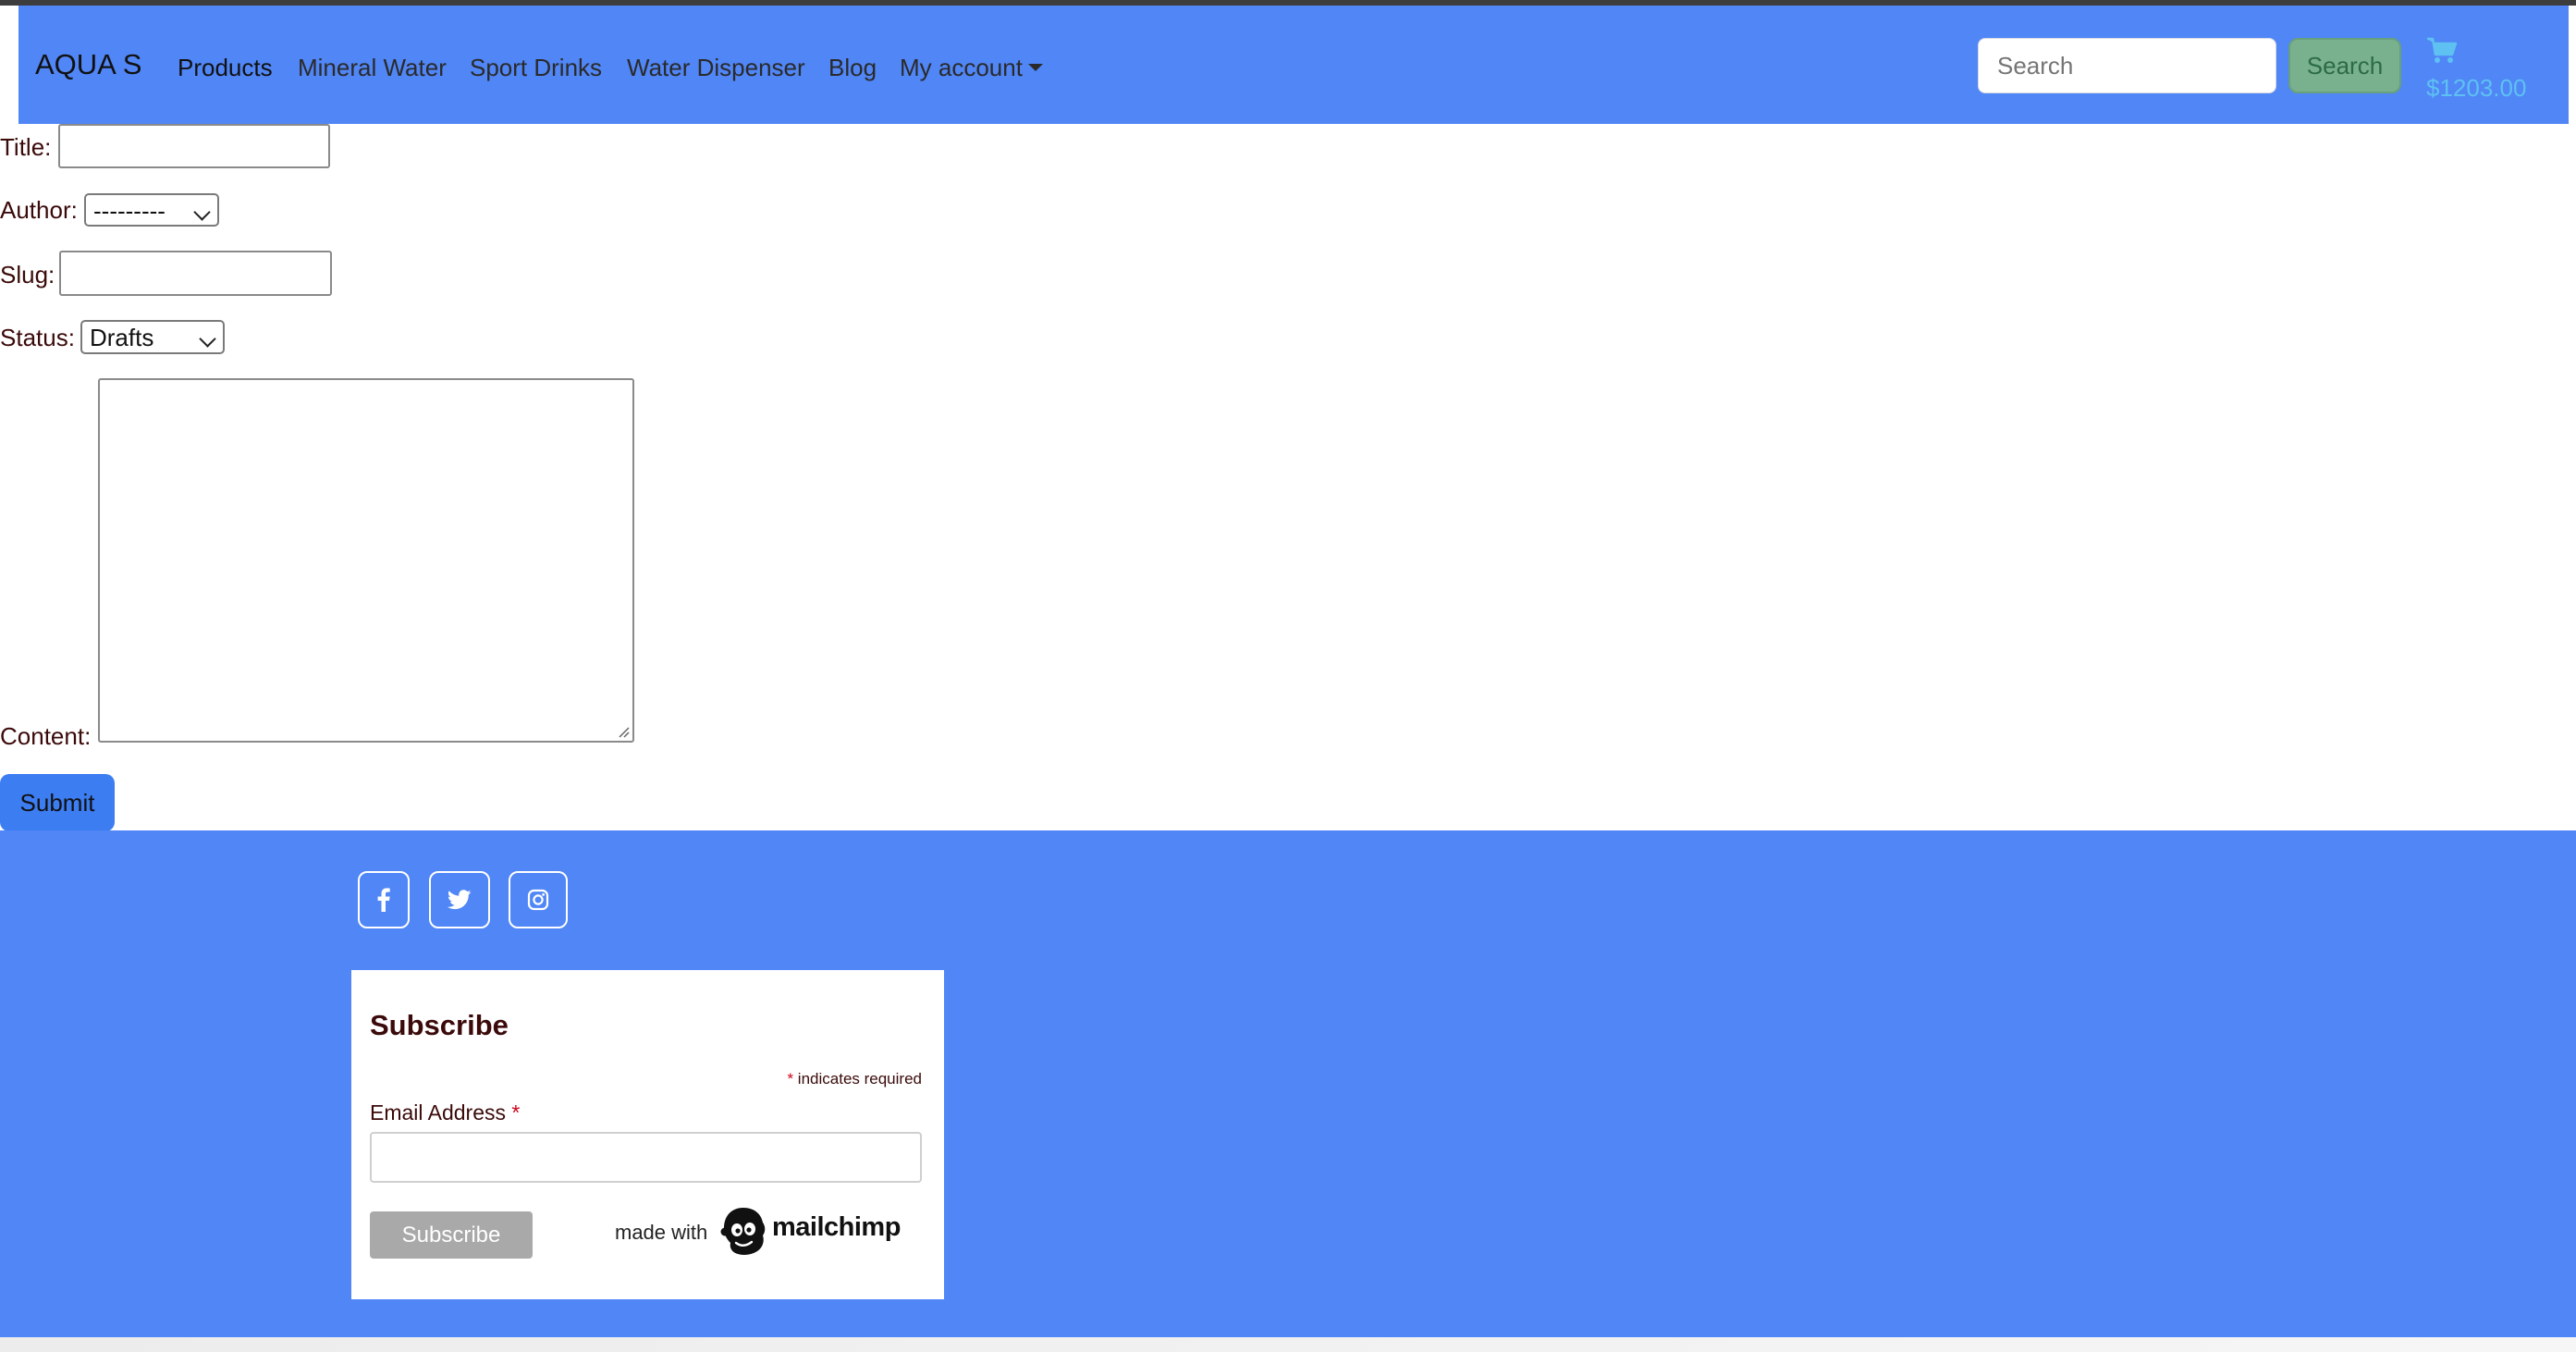 The width and height of the screenshot is (2576, 1352). What do you see at coordinates (46, 736) in the screenshot?
I see `content-label: Content:` at bounding box center [46, 736].